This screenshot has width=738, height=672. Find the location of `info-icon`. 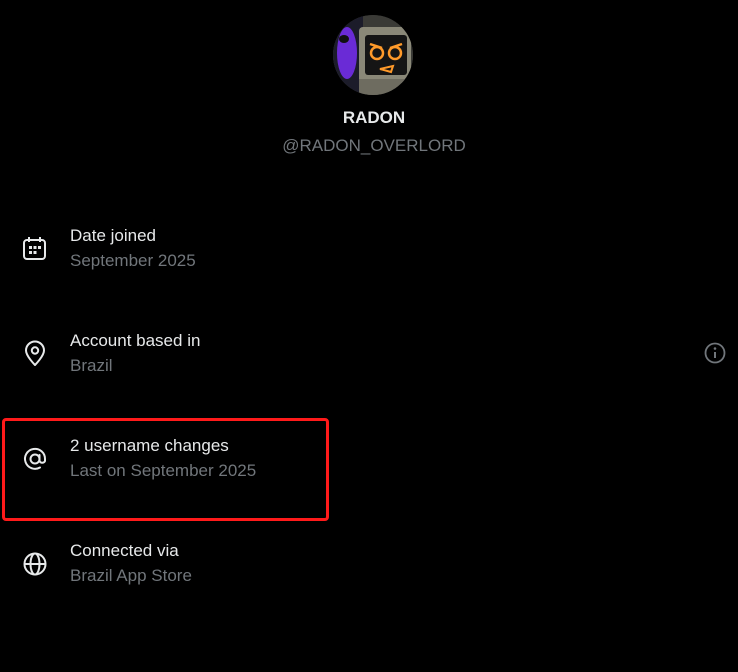

info-icon is located at coordinates (715, 353).